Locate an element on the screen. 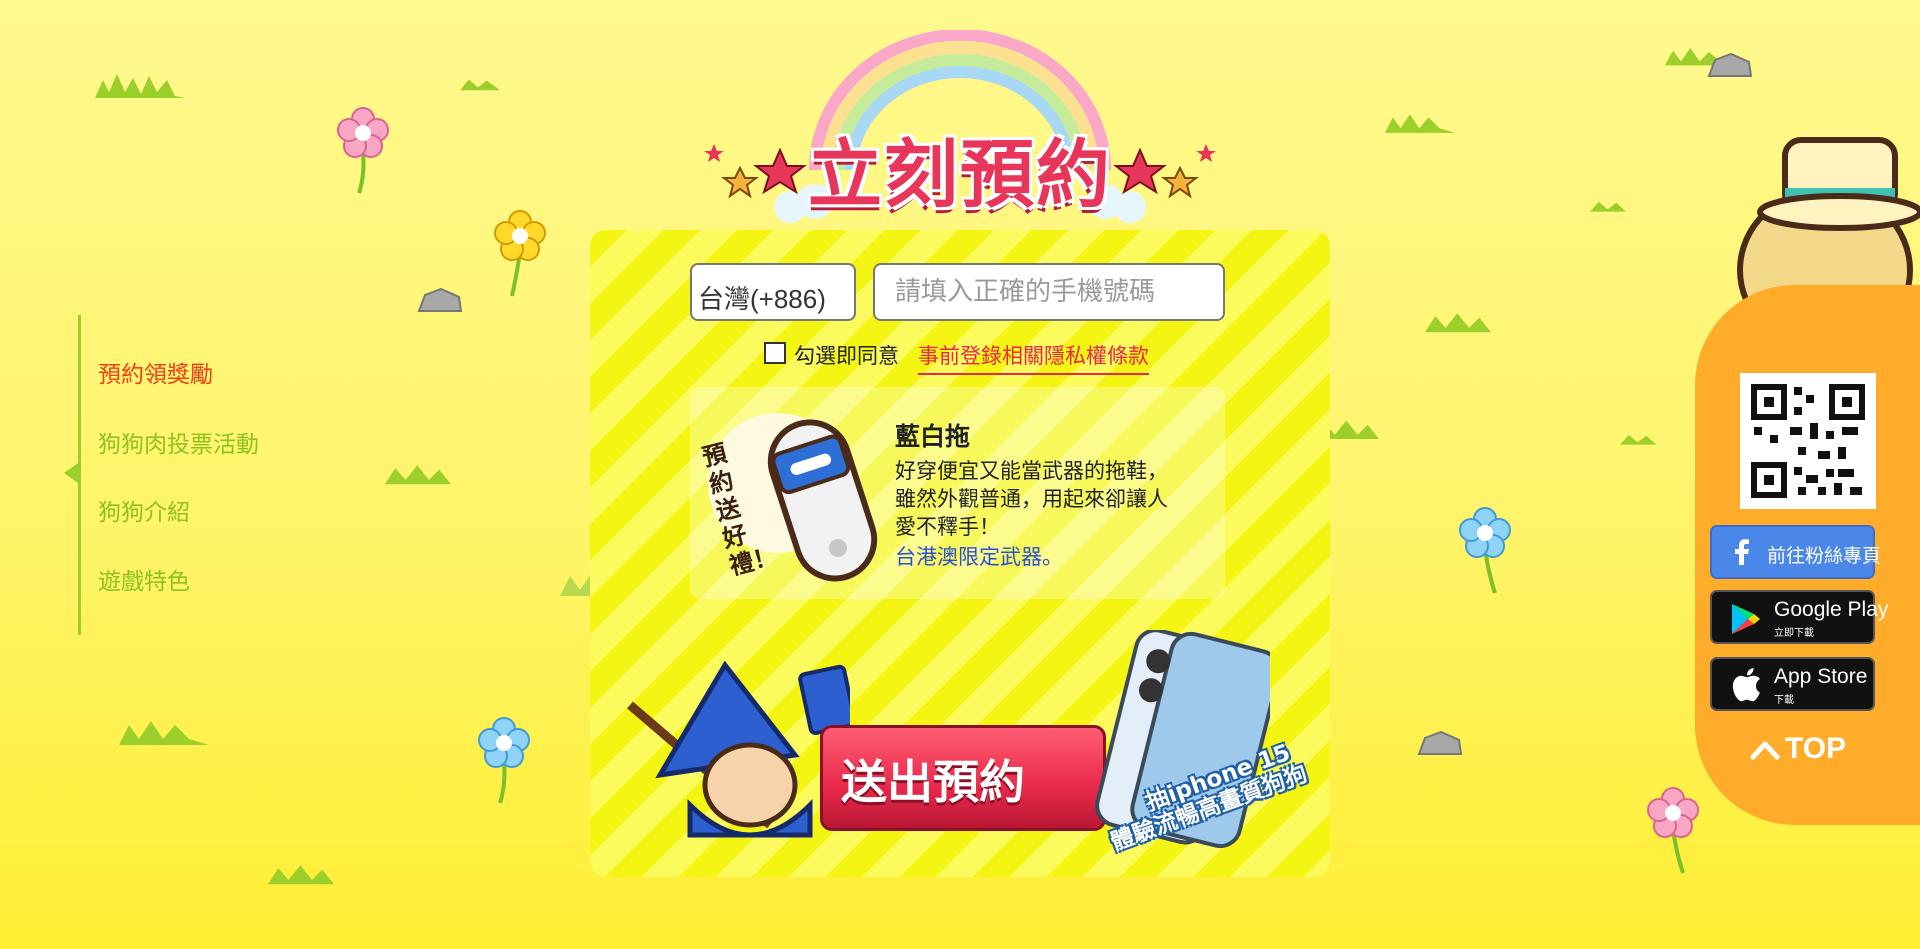 Image resolution: width=1920 pixels, height=949 pixels. back-to-top-button: TOP is located at coordinates (1810, 750).